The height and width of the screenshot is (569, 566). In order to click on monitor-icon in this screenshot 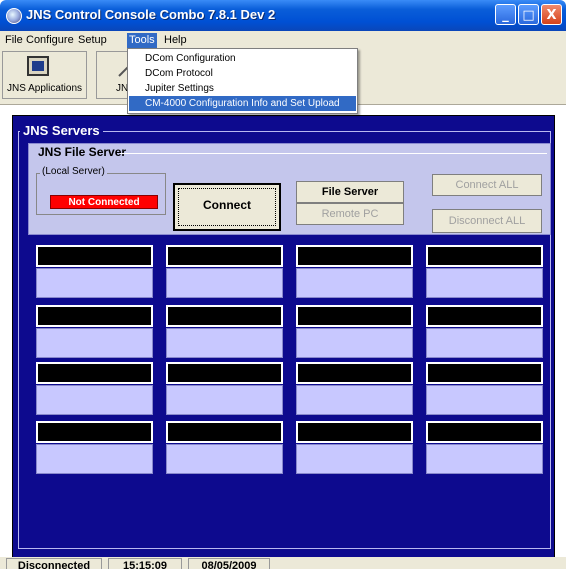, I will do `click(38, 66)`.